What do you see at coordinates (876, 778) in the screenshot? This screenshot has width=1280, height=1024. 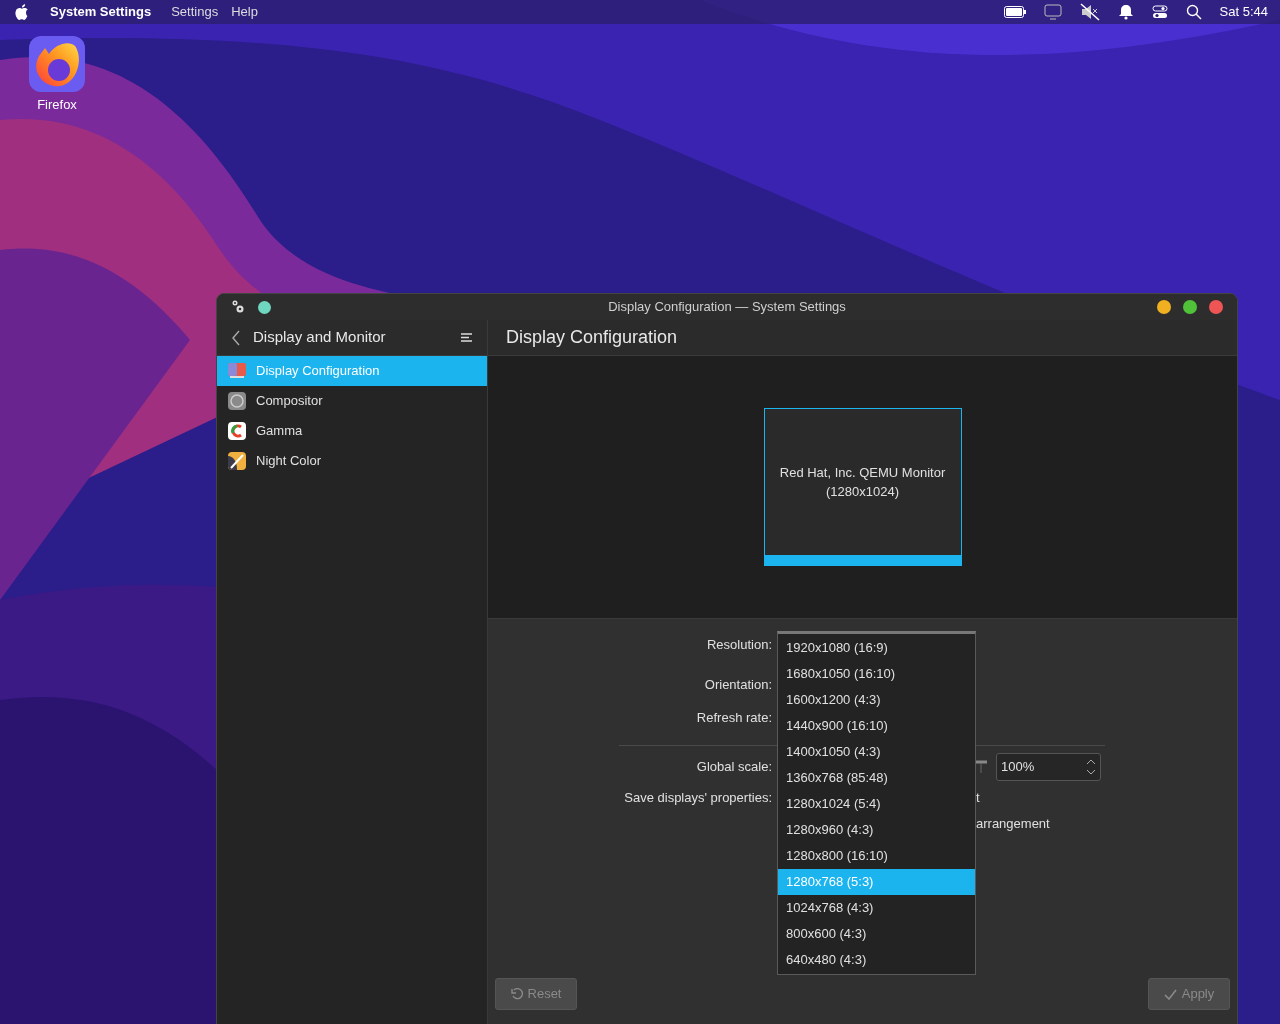 I see `resolution-option: 1360x768 (85:48)` at bounding box center [876, 778].